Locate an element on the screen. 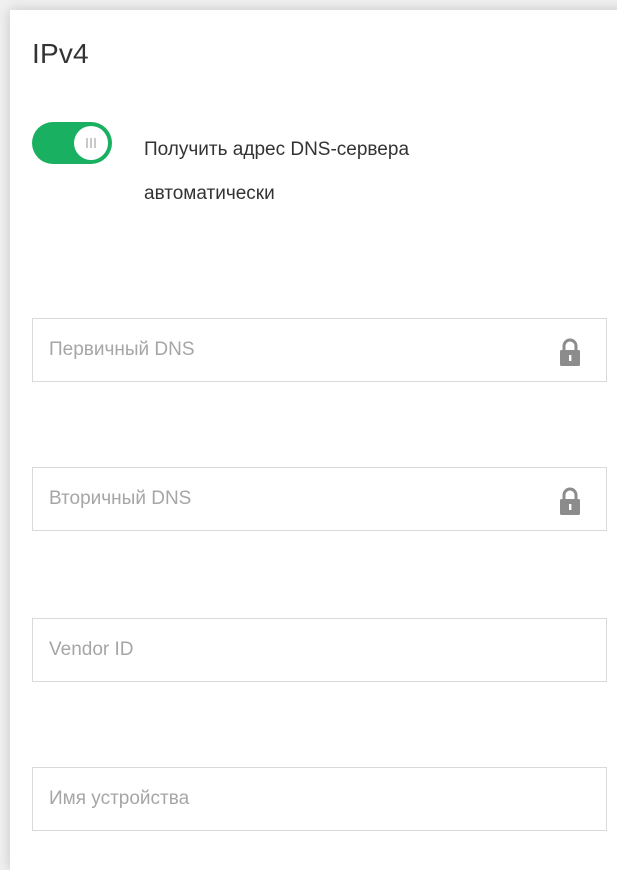  device-name-input is located at coordinates (319, 799).